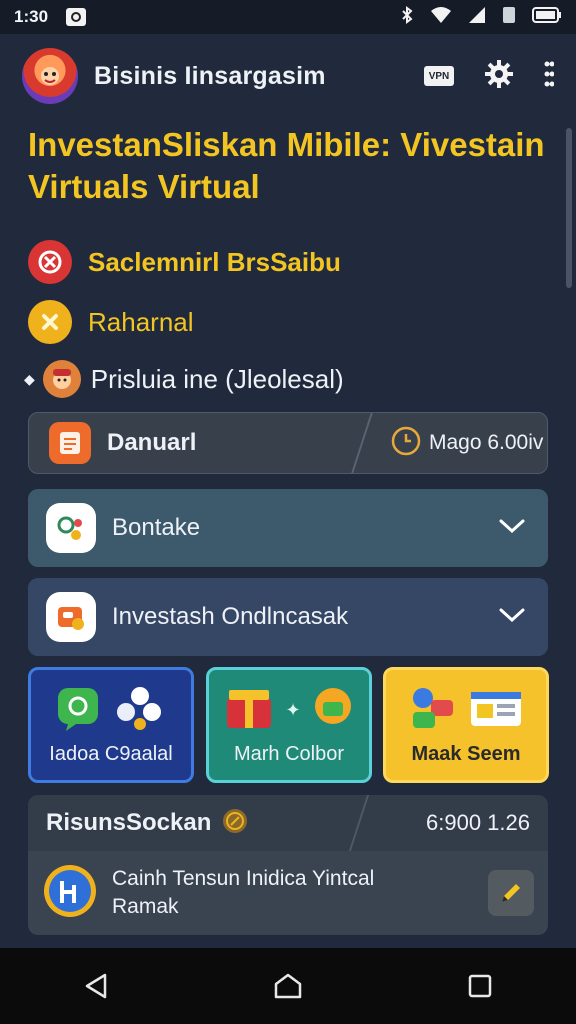 This screenshot has height=1024, width=576. What do you see at coordinates (50, 322) in the screenshot?
I see `yellow-x-icon` at bounding box center [50, 322].